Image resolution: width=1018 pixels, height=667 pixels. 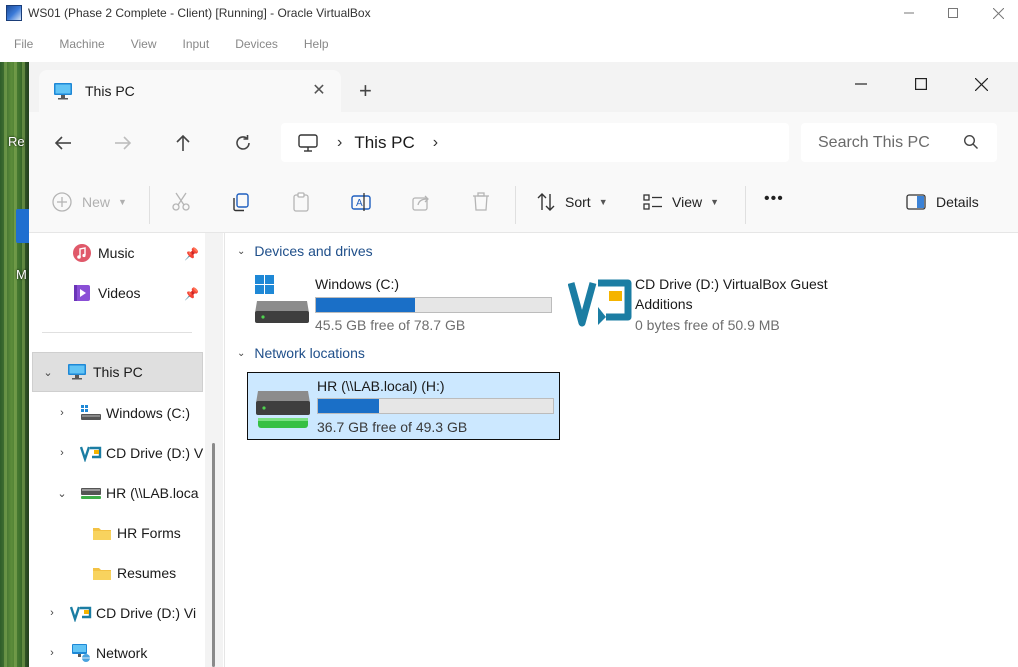 I want to click on search-placeholder: Search This PC, so click(x=874, y=142).